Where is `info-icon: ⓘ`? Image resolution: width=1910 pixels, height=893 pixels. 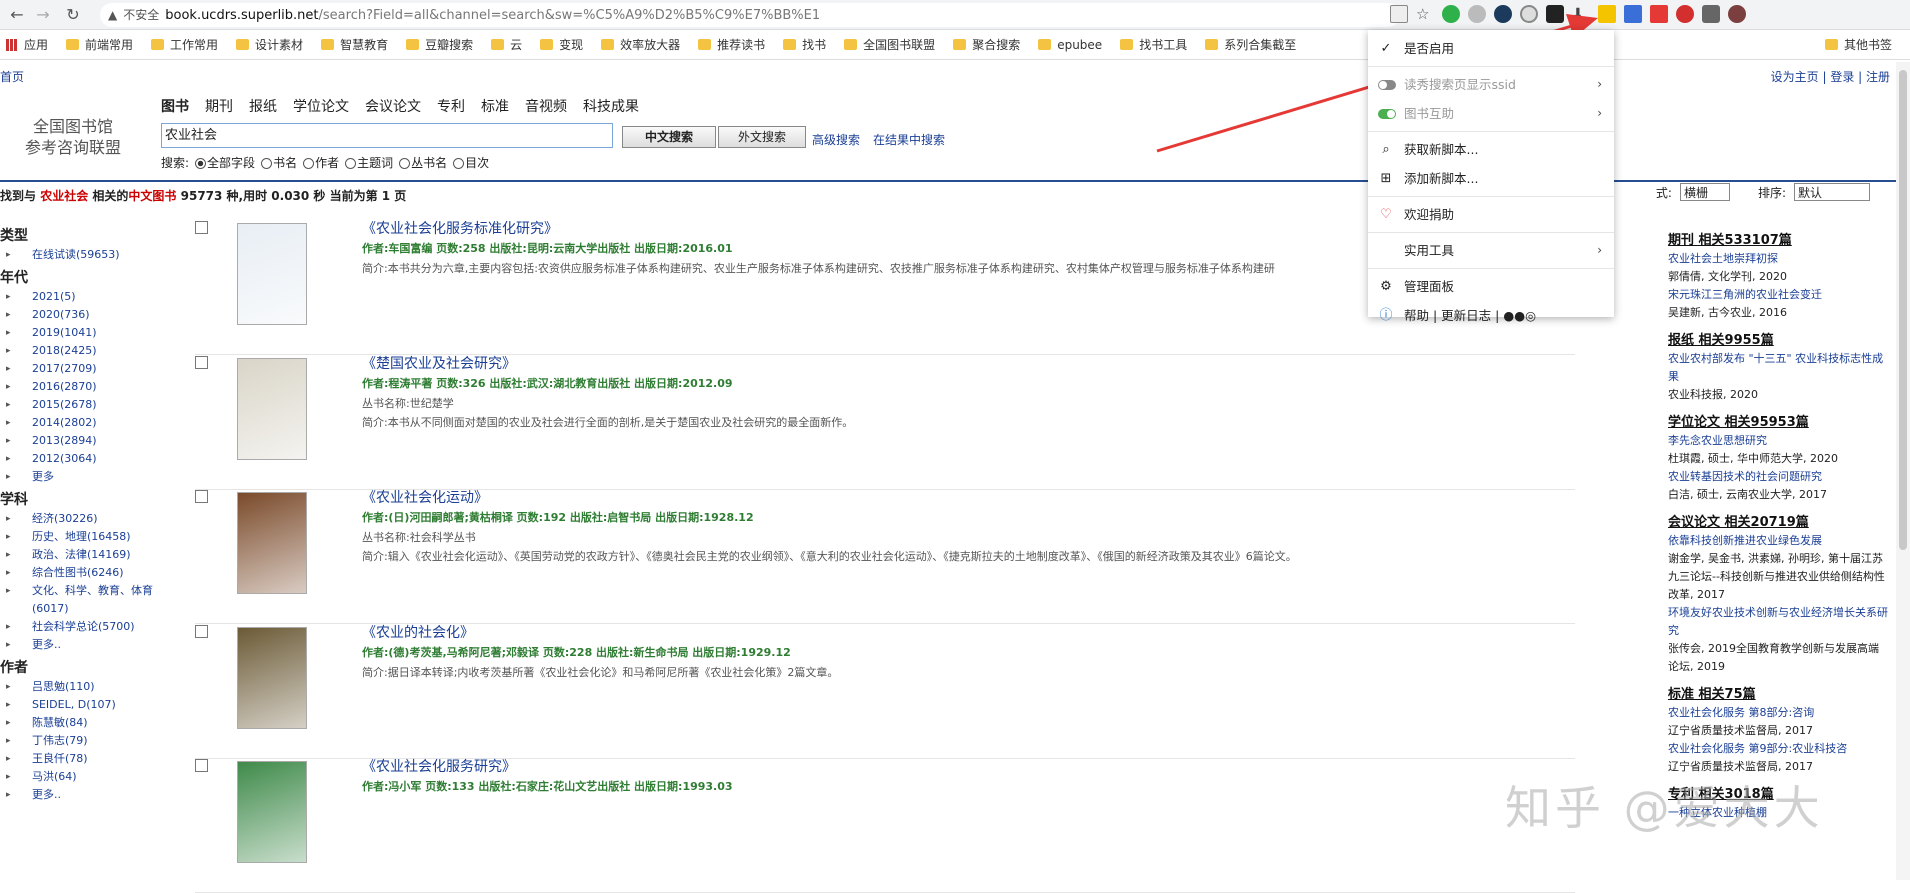 info-icon: ⓘ is located at coordinates (1386, 315).